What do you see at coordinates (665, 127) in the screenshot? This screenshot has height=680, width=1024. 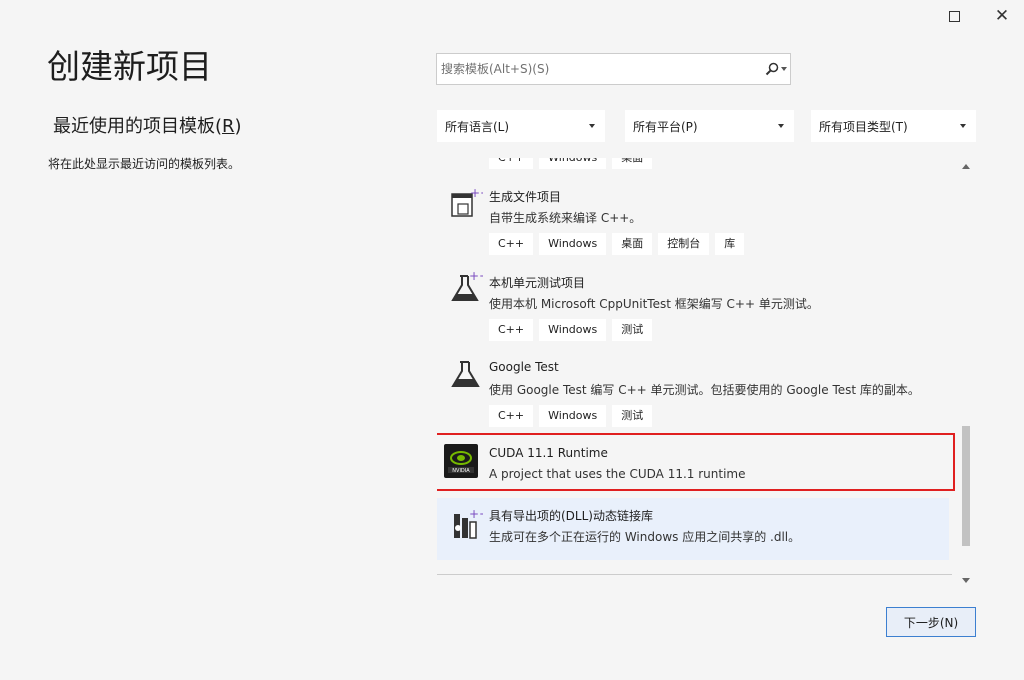 I see `platform-filter-label: 所有平台(P)` at bounding box center [665, 127].